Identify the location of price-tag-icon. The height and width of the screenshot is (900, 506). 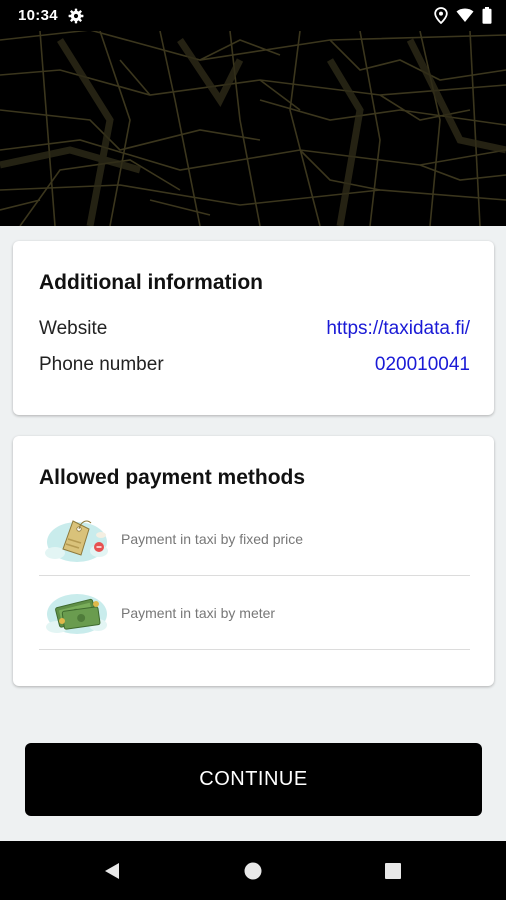
(76, 540).